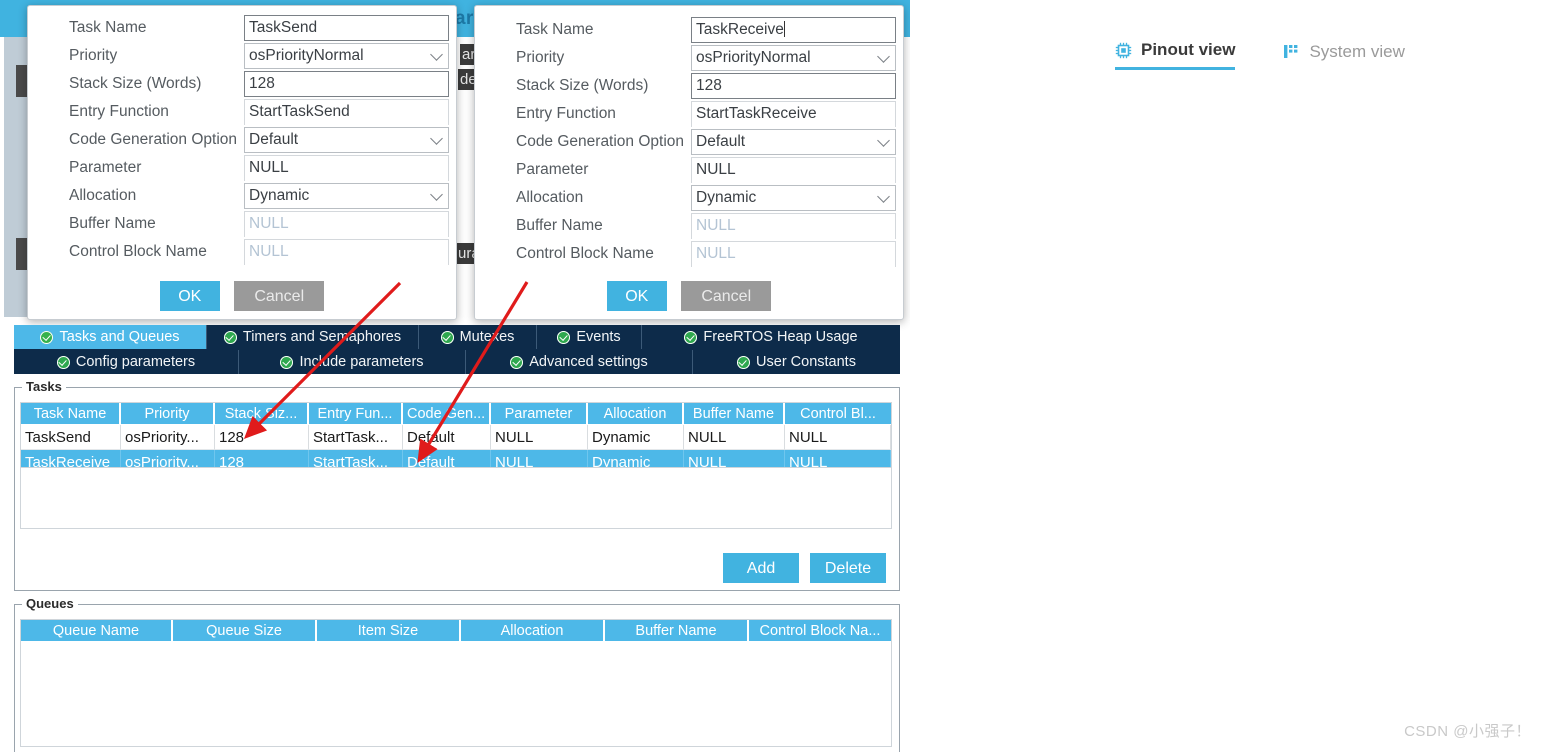  What do you see at coordinates (447, 437) in the screenshot?
I see `cell-code-generation: Default` at bounding box center [447, 437].